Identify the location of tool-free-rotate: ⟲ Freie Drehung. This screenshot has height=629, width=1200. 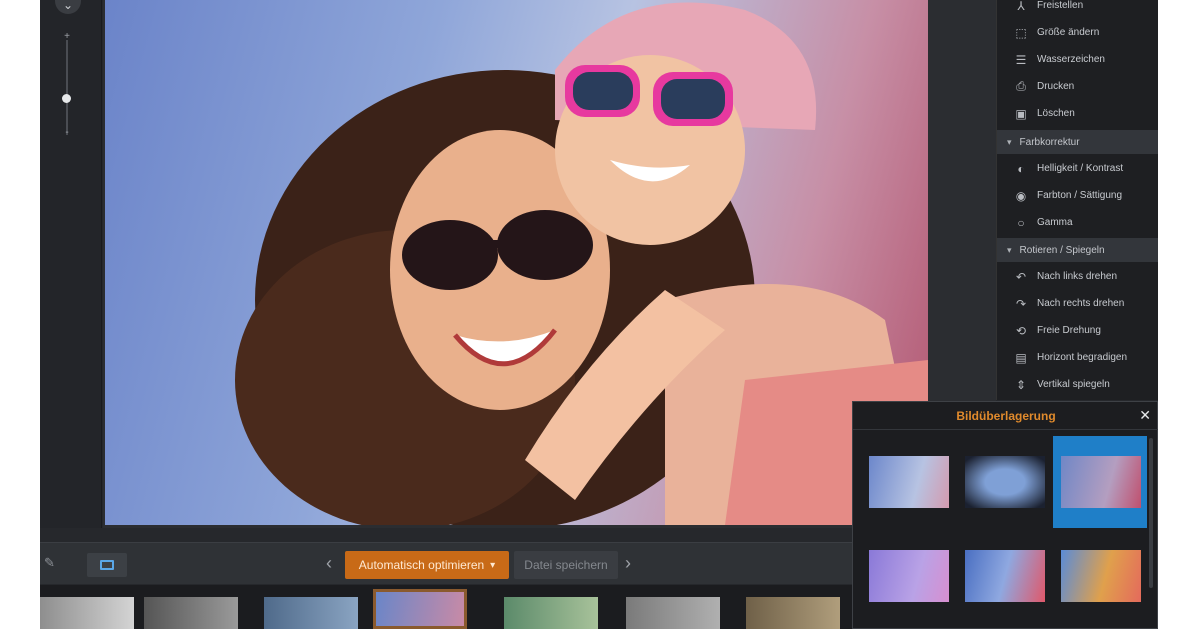
(1077, 330).